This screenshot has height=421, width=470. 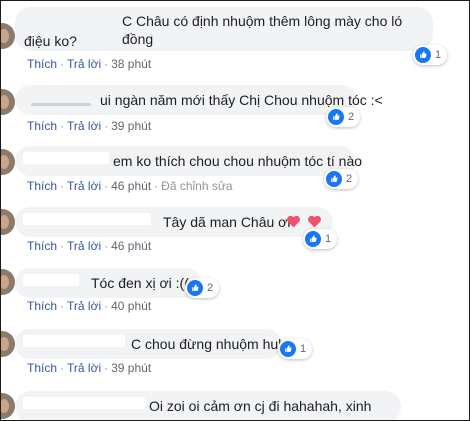 I want to click on comment-text: Tóc đen xị ơi :((, so click(x=140, y=283).